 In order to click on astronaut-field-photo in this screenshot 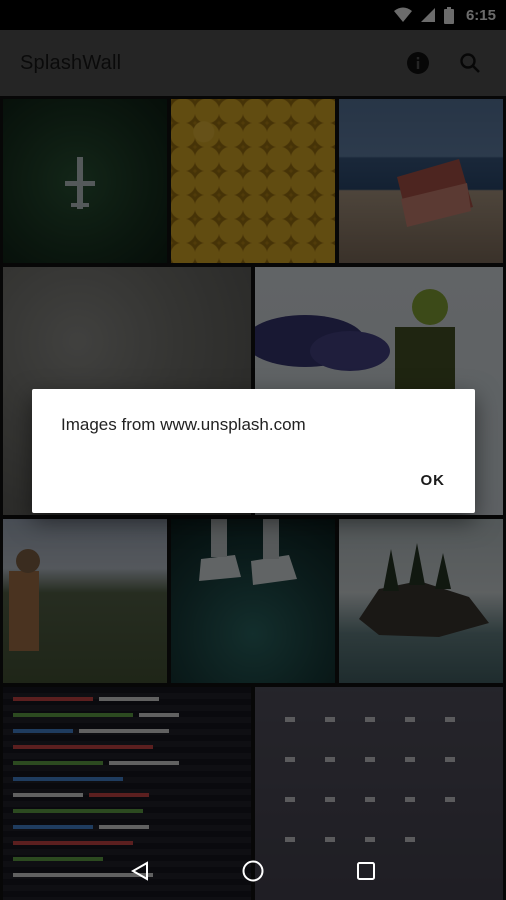, I will do `click(85, 601)`.